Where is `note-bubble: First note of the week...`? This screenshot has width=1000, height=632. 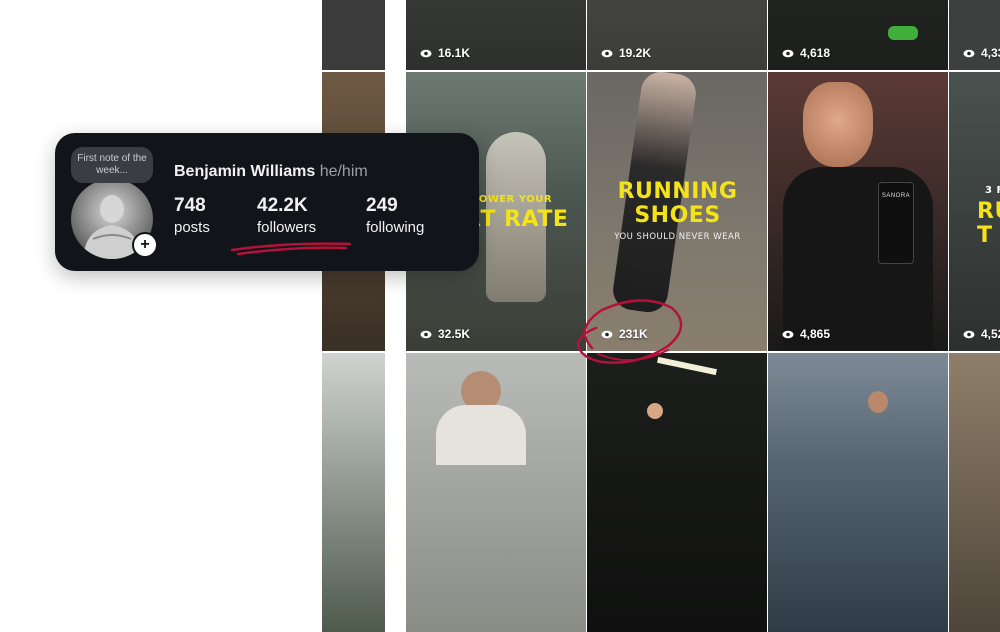
note-bubble: First note of the week... is located at coordinates (112, 165).